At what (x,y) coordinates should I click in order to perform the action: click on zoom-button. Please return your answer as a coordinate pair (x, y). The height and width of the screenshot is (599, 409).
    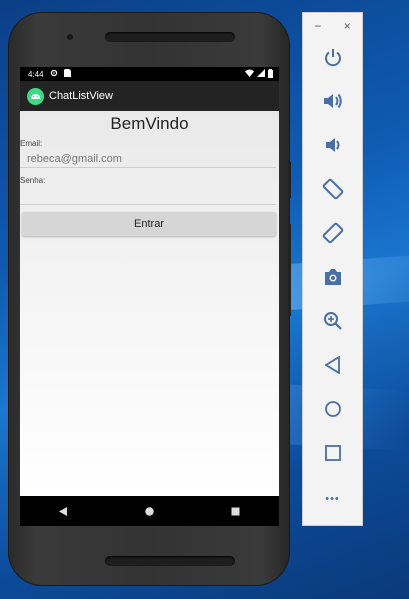
    Looking at the image, I should click on (332, 323).